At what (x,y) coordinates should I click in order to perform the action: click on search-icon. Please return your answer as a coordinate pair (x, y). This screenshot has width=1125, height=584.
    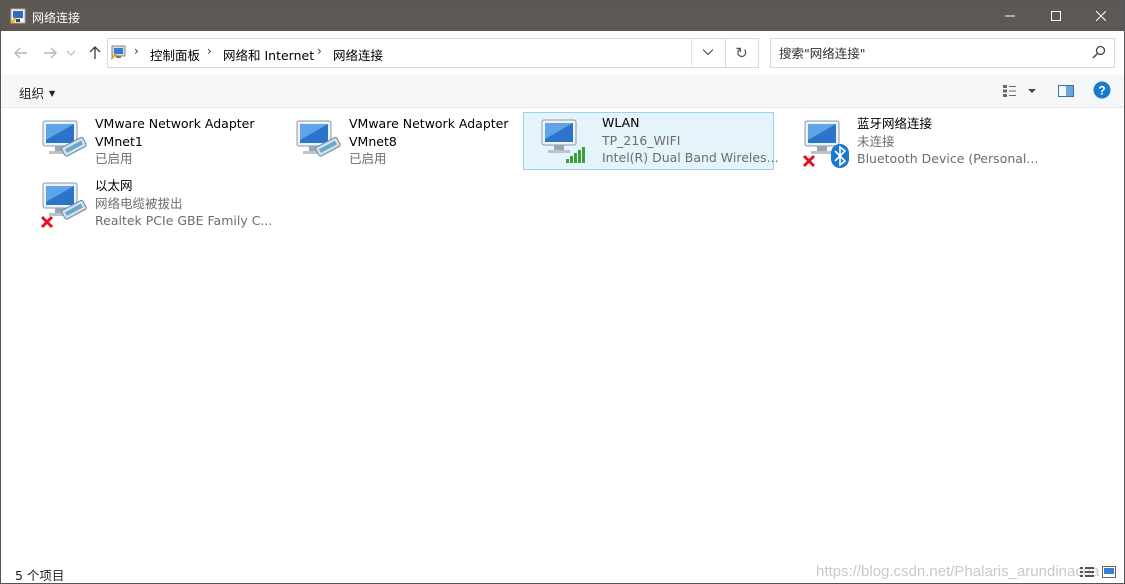
    Looking at the image, I should click on (1099, 52).